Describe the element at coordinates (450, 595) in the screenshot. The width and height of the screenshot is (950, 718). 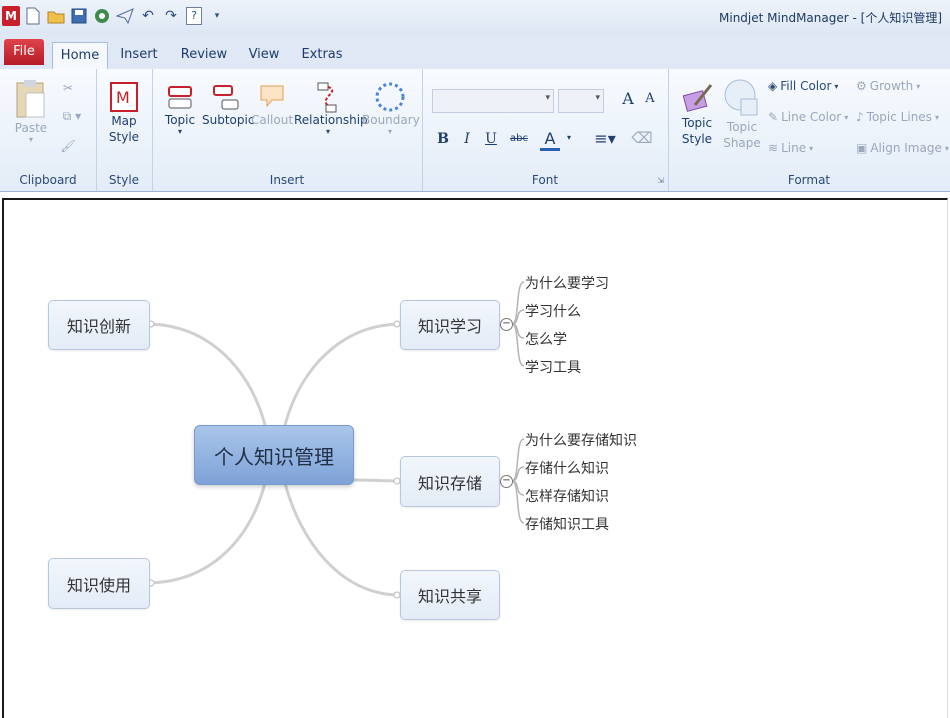
I see `topic-knowledge-sharing: 知识共享` at that location.